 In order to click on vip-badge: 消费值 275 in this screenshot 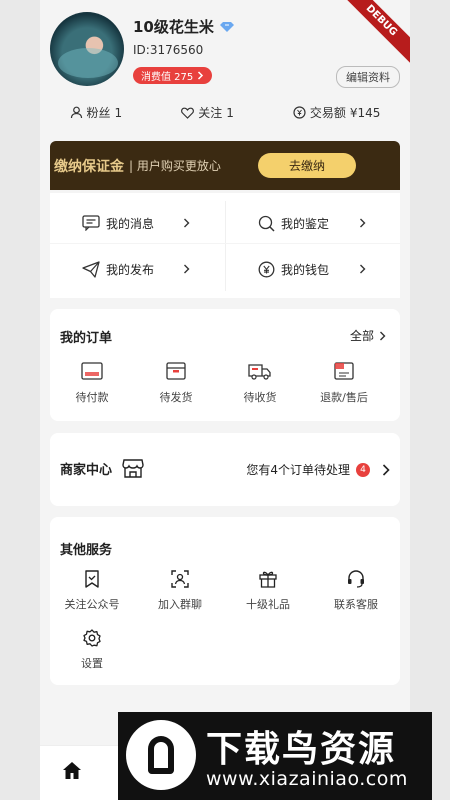, I will do `click(173, 75)`.